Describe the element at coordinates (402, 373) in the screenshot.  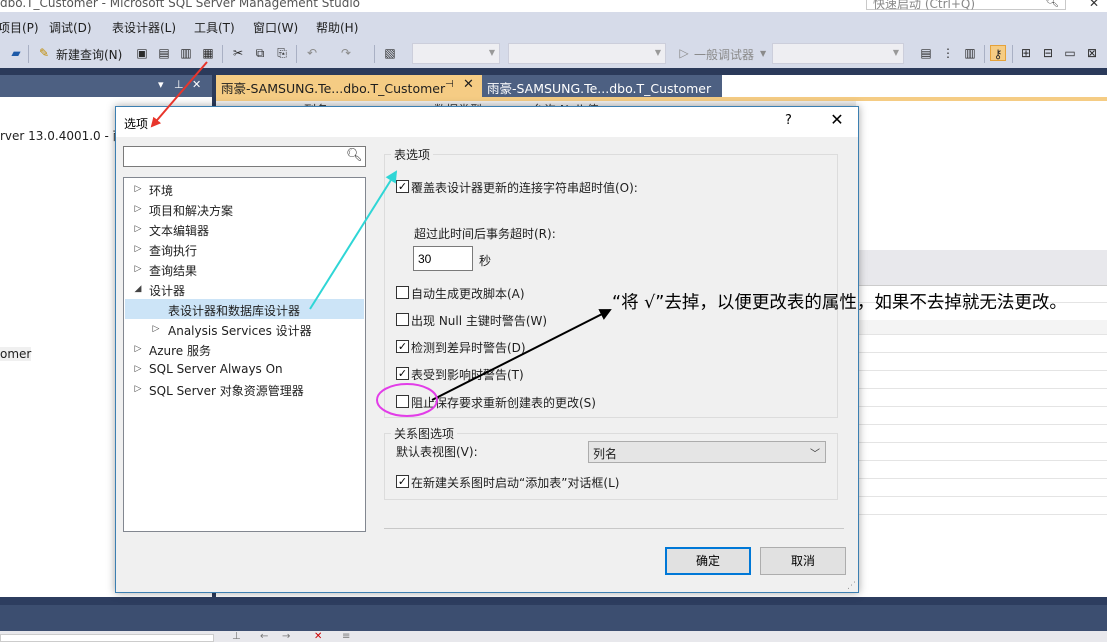
I see `affected-warning-checkbox: ✓` at that location.